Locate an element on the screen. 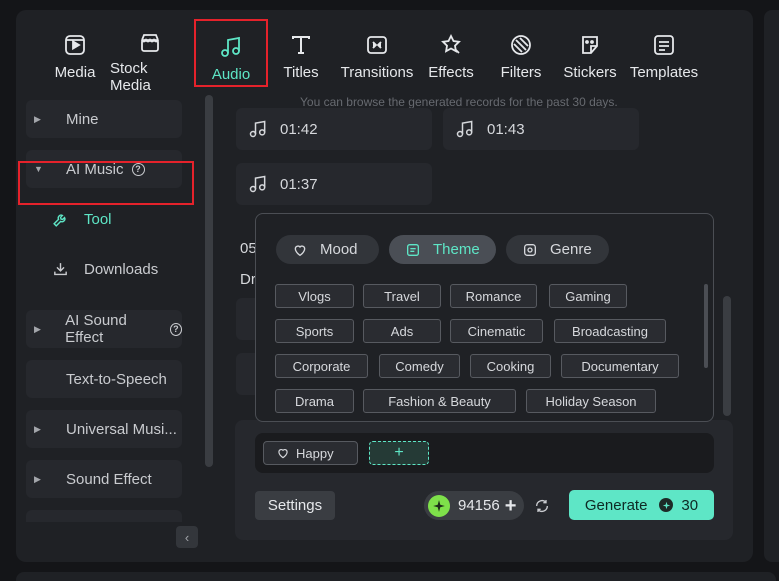 The image size is (779, 581). add-tag-button: + is located at coordinates (399, 453).